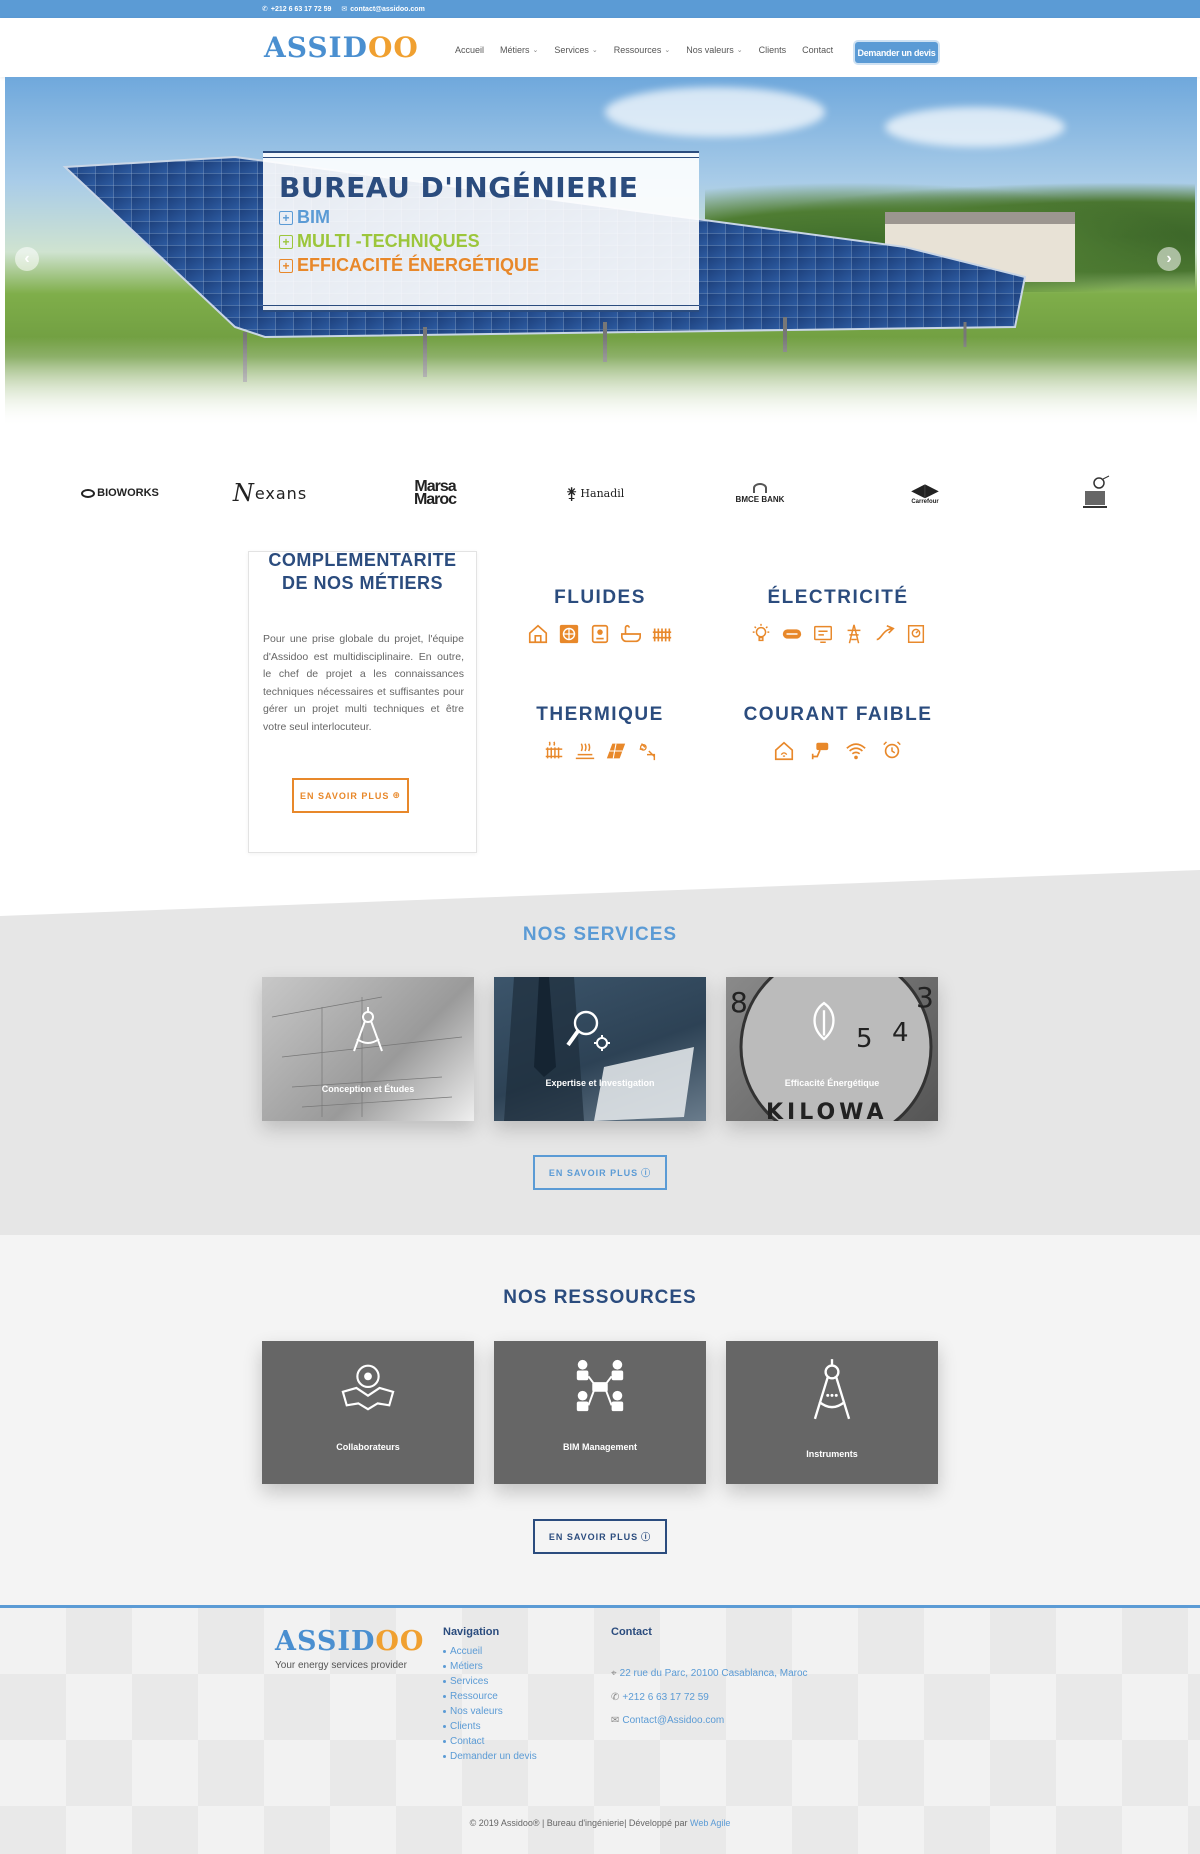 The height and width of the screenshot is (1854, 1200). I want to click on hero-title: BUREAU D'INGÉNIERIE, so click(459, 187).